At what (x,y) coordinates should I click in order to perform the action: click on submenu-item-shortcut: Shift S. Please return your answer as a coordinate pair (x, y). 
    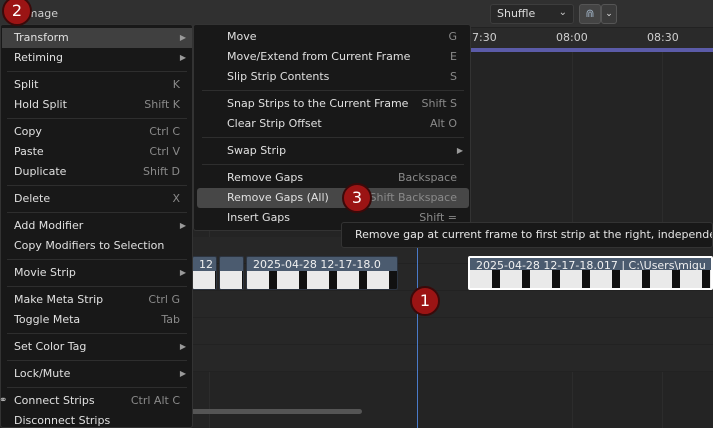
    Looking at the image, I should click on (439, 103).